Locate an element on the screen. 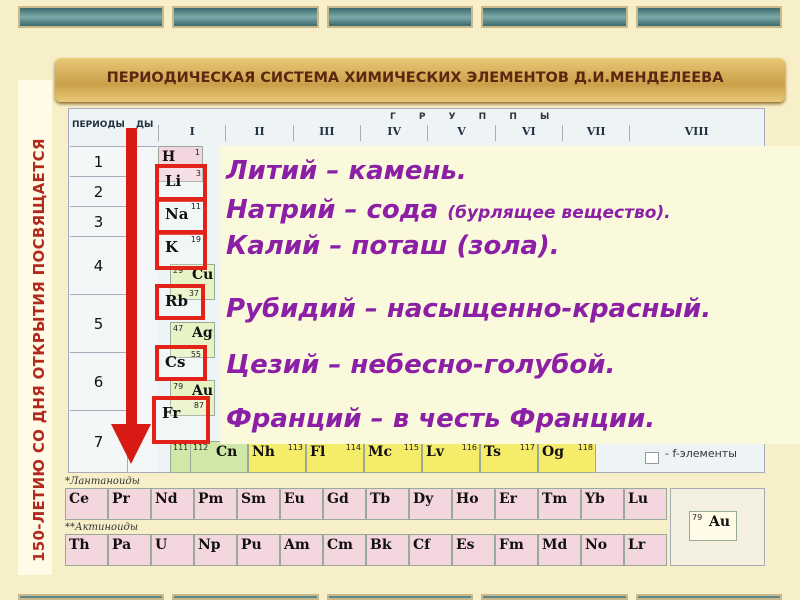 This screenshot has width=800, height=600. group-label: V is located at coordinates (460, 133).